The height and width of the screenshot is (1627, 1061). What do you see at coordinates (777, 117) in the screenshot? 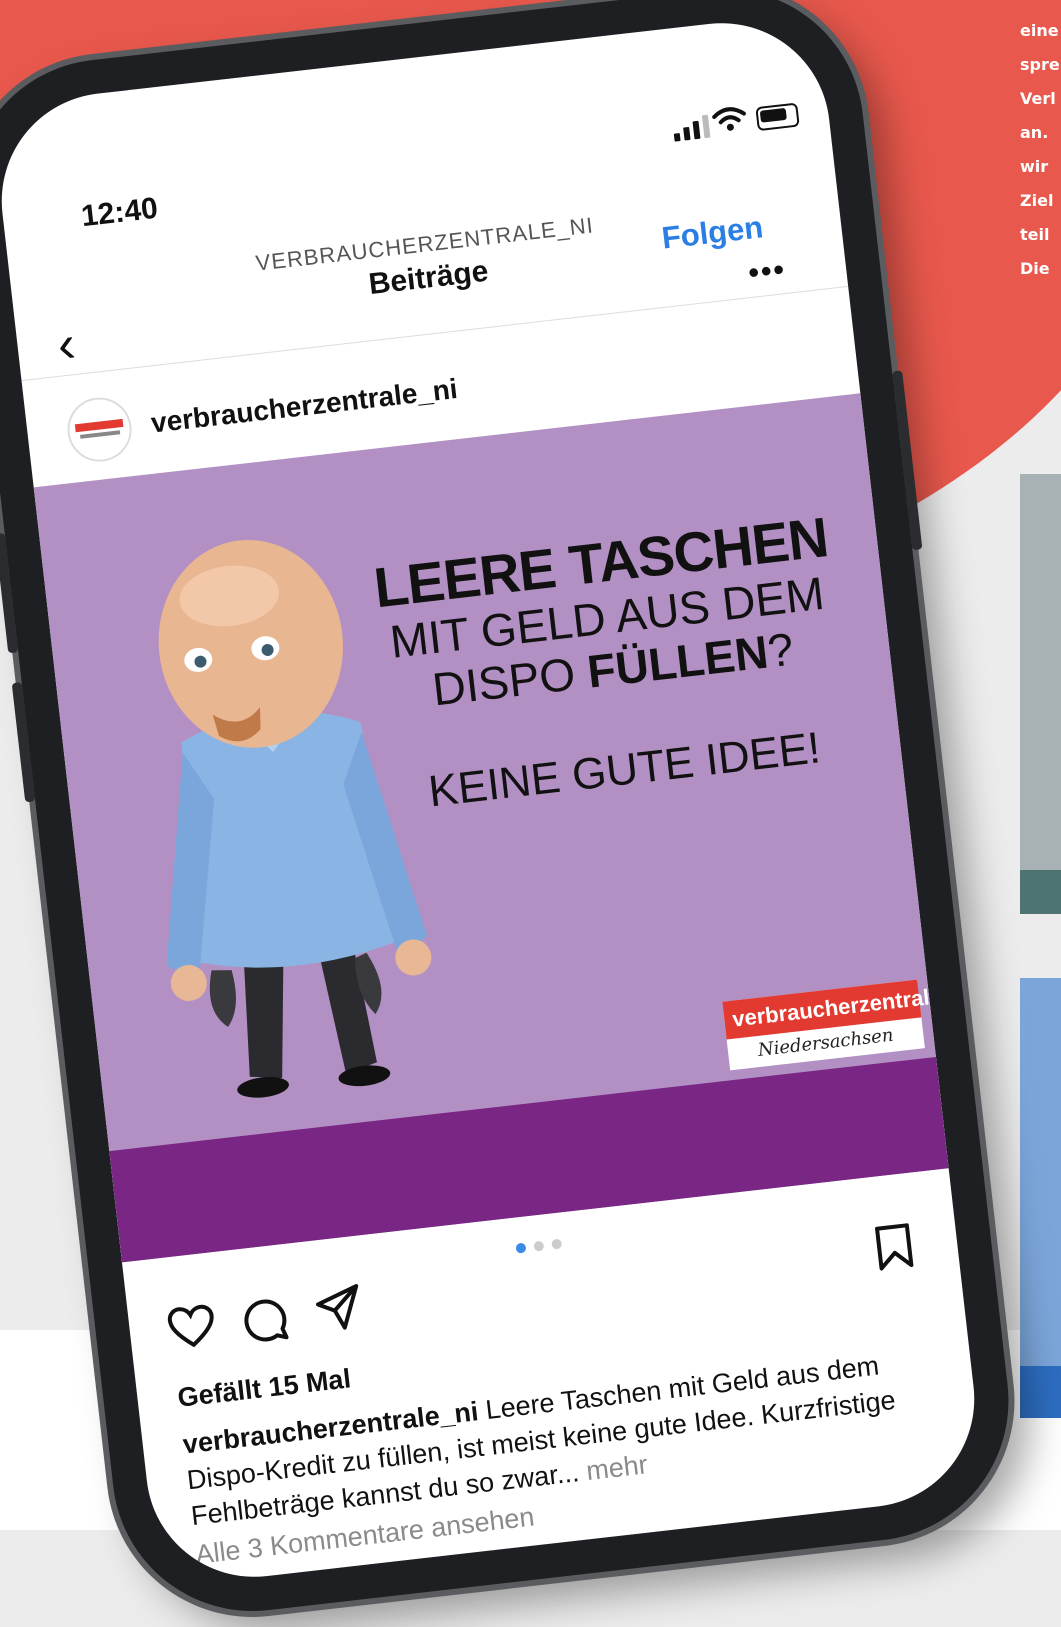
I see `battery-icon` at bounding box center [777, 117].